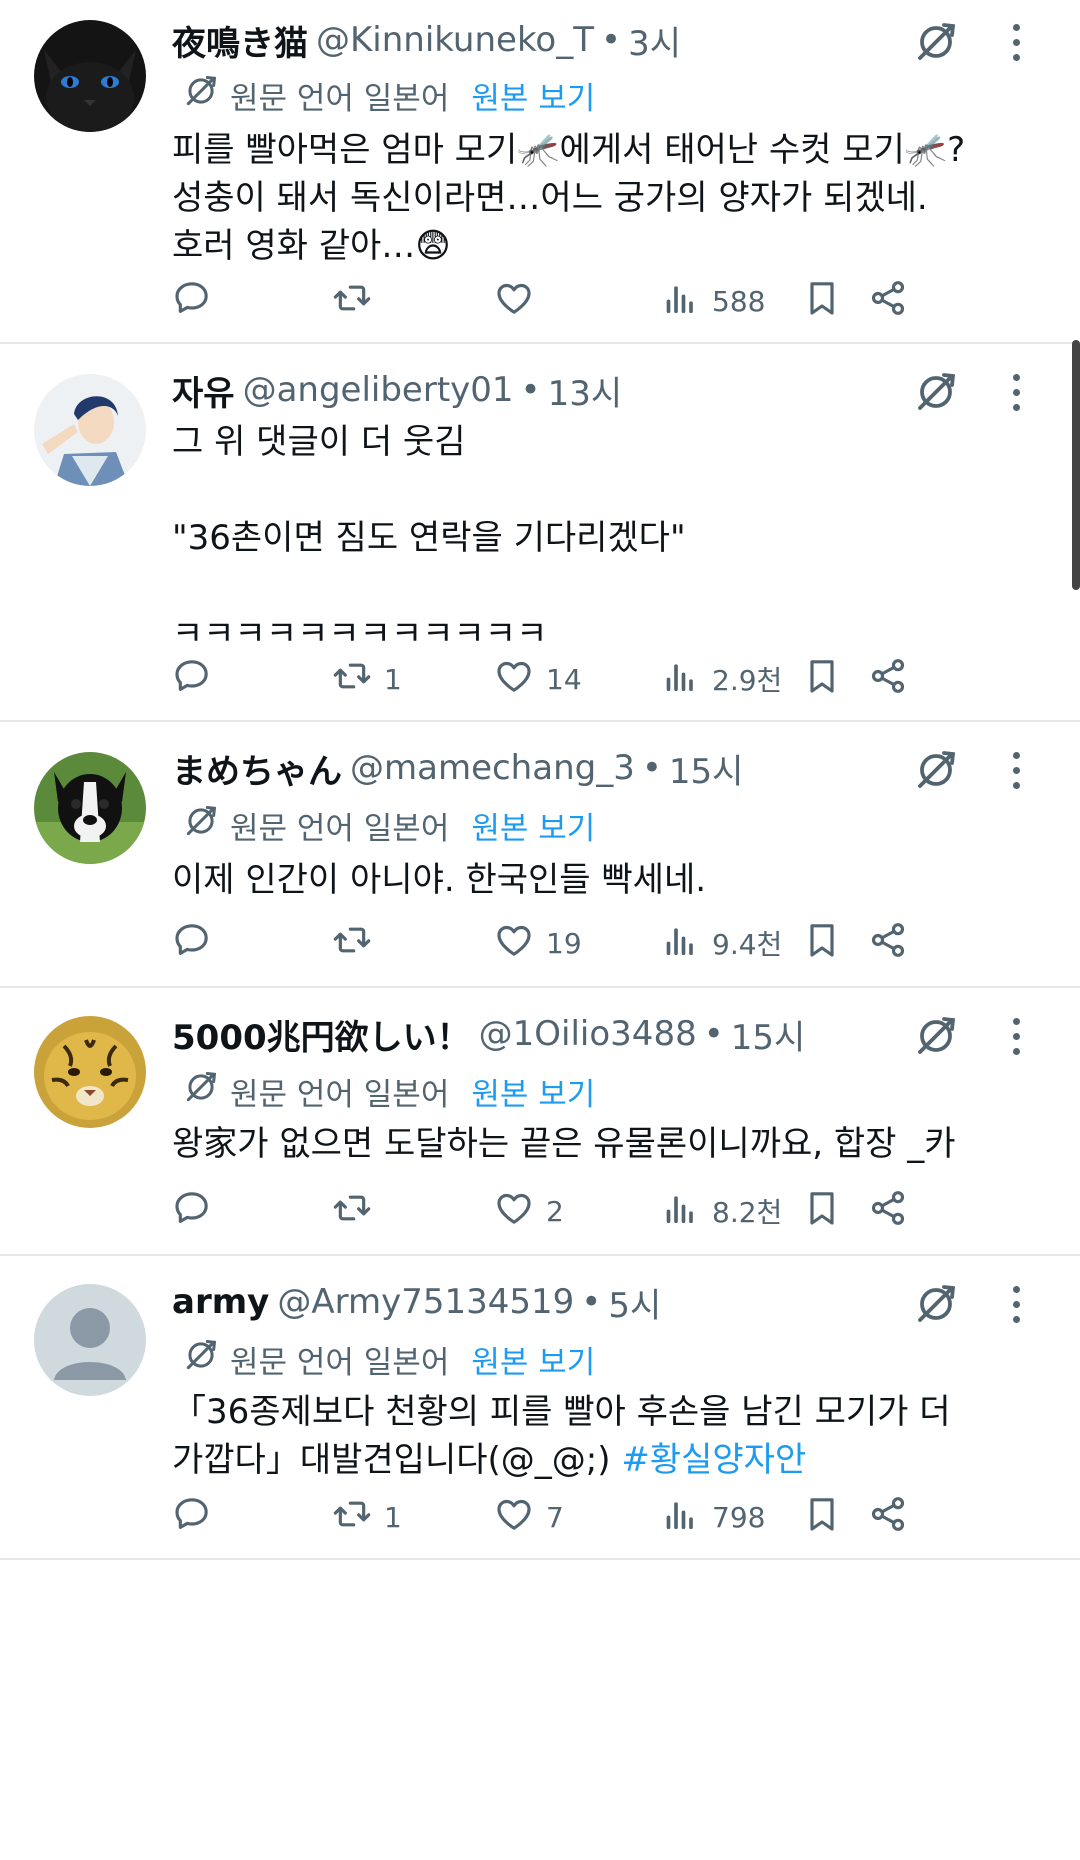 Image resolution: width=1080 pixels, height=1860 pixels. What do you see at coordinates (378, 390) in the screenshot?
I see `user-handle: @angeliberty01` at bounding box center [378, 390].